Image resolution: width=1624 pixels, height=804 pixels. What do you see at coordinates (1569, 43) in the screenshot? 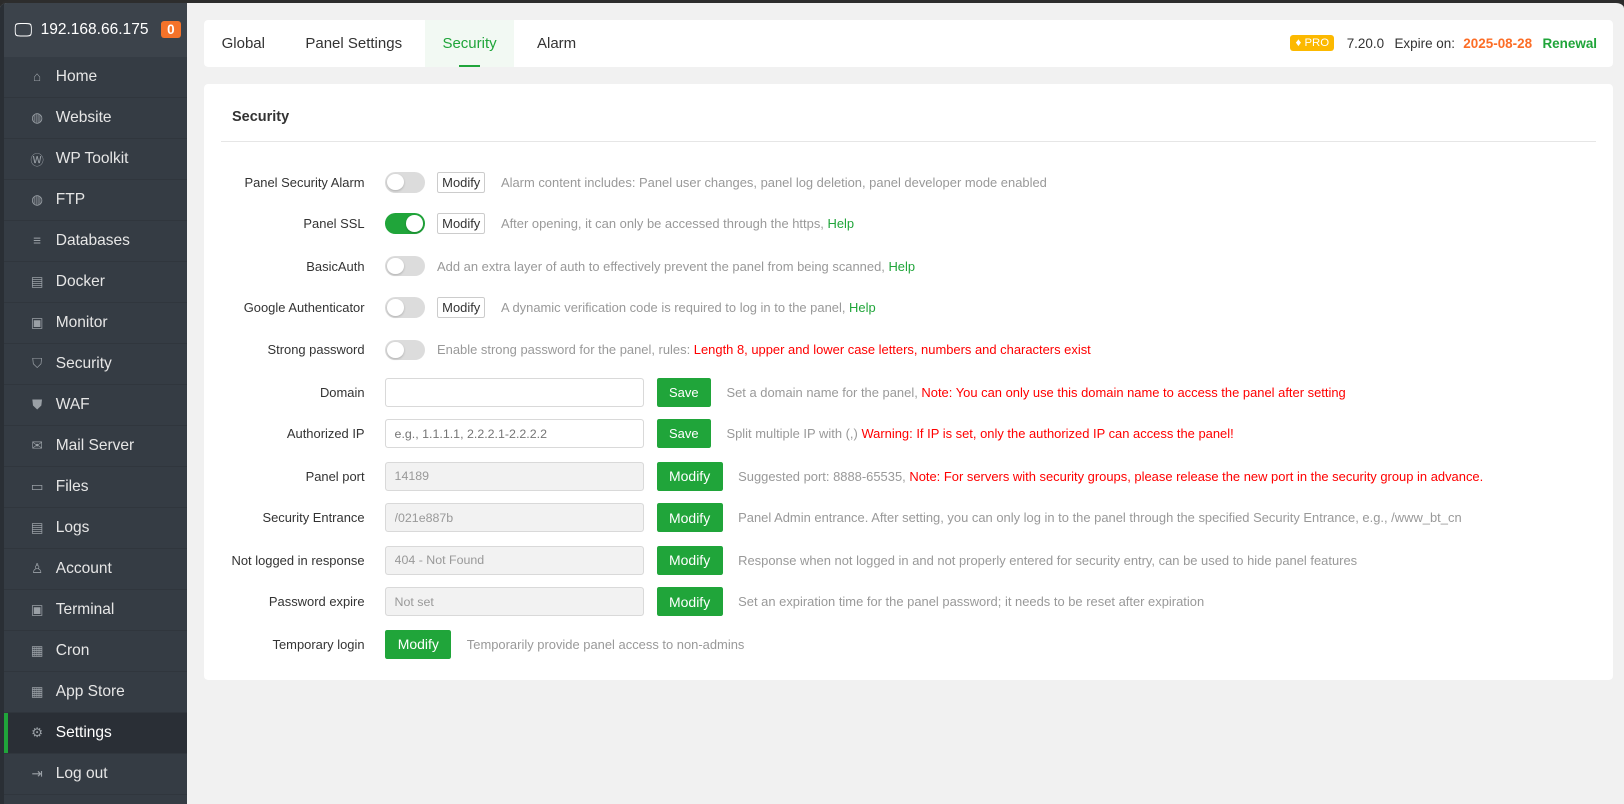
I see `renewal-link: Renewal` at bounding box center [1569, 43].